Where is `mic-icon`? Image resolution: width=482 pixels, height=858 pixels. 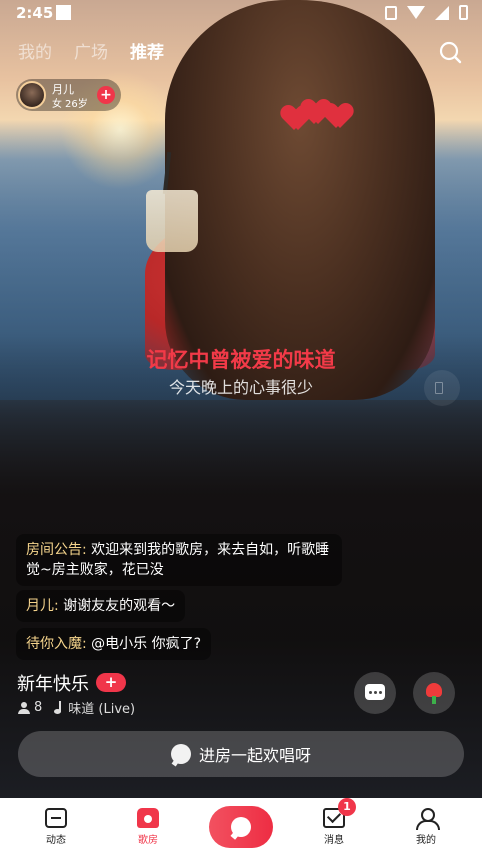
mic-icon is located at coordinates (241, 827).